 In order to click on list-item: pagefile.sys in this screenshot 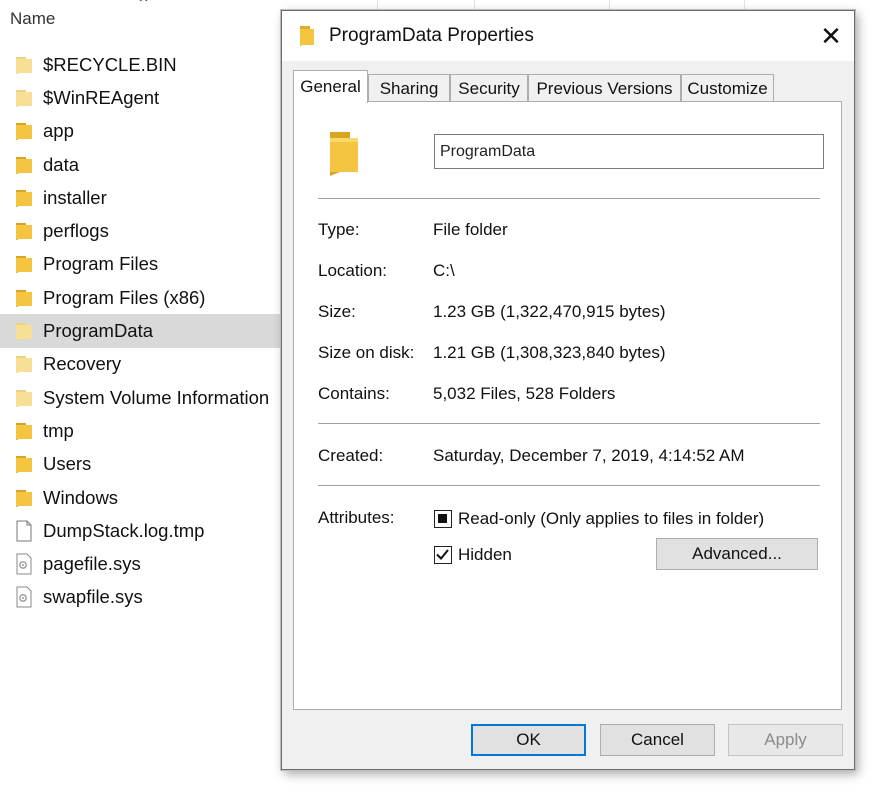, I will do `click(150, 563)`.